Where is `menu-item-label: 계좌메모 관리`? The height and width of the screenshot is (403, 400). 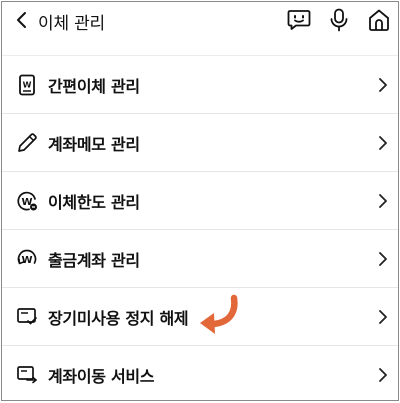
menu-item-label: 계좌메모 관리 is located at coordinates (94, 144).